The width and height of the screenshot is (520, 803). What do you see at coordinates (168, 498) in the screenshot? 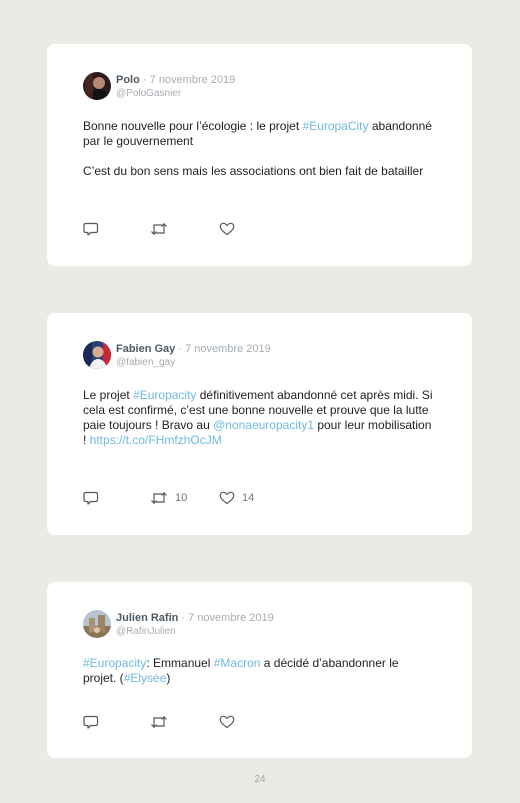
I see `retweet-button: 10` at bounding box center [168, 498].